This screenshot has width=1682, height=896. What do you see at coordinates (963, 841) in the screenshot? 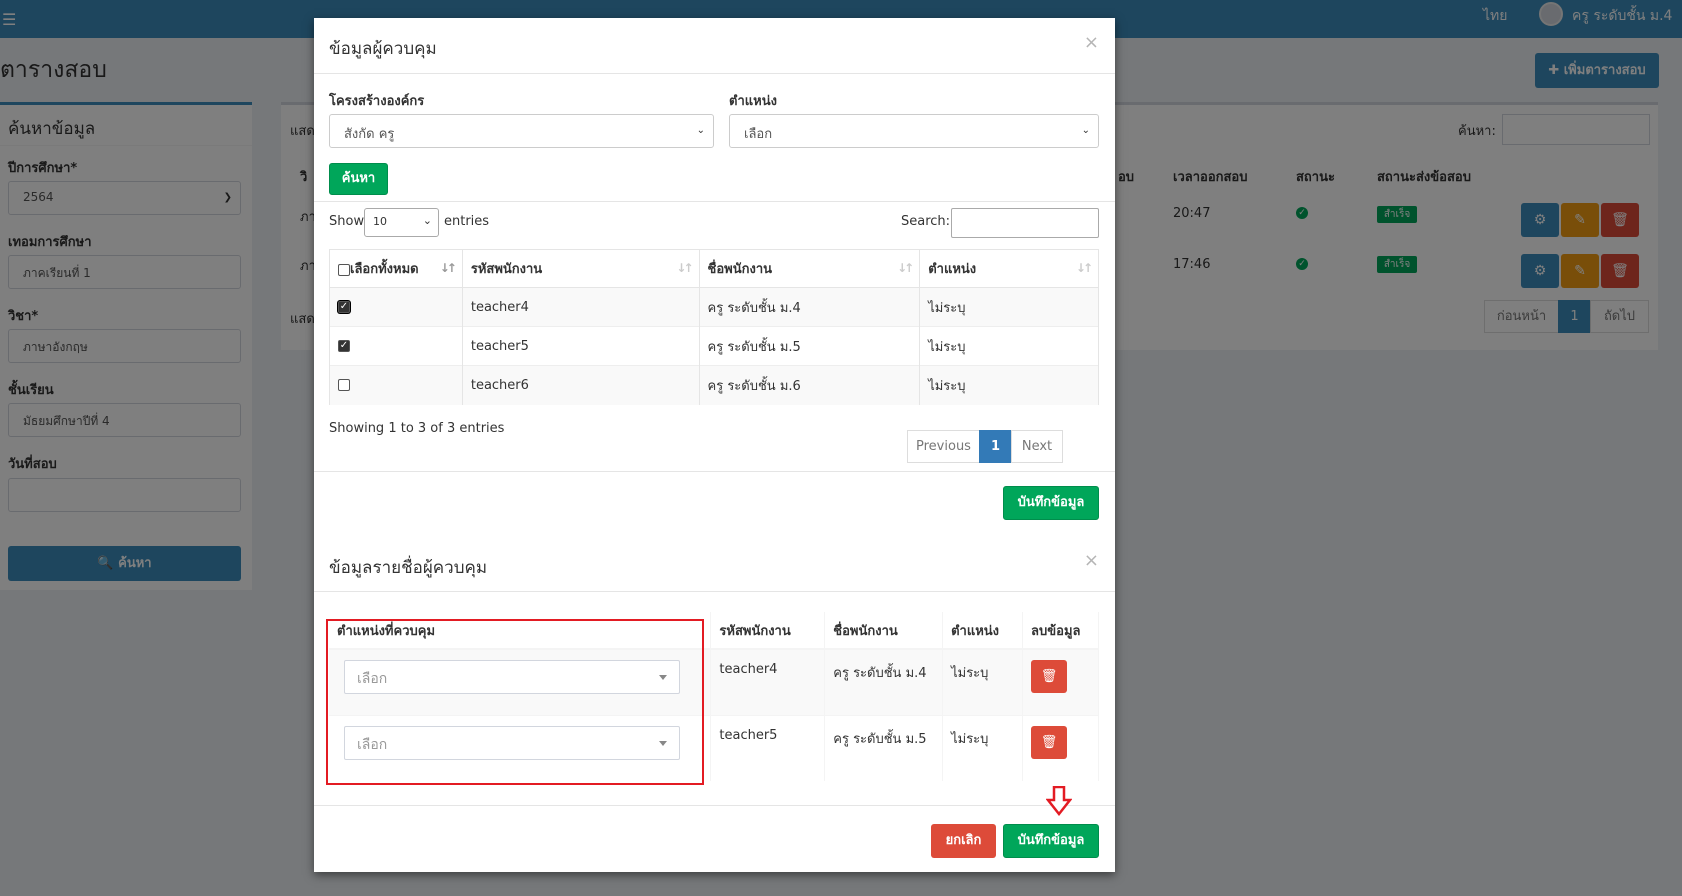
I see `cancel-button: ยกเลิก` at bounding box center [963, 841].